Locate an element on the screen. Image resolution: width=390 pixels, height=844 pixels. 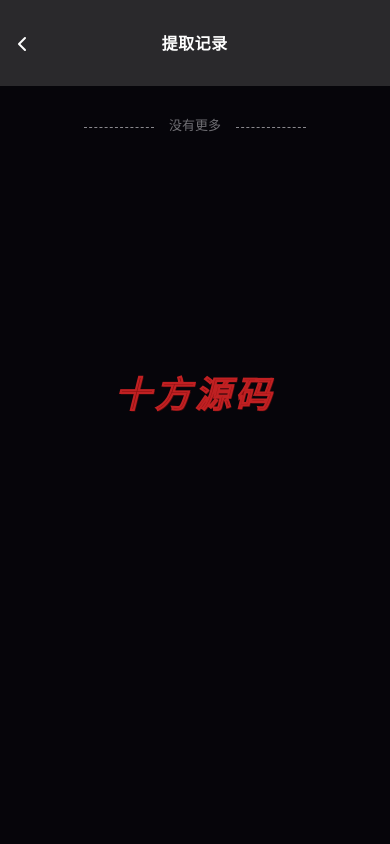
watermark-text: 十方源码 is located at coordinates (194, 396).